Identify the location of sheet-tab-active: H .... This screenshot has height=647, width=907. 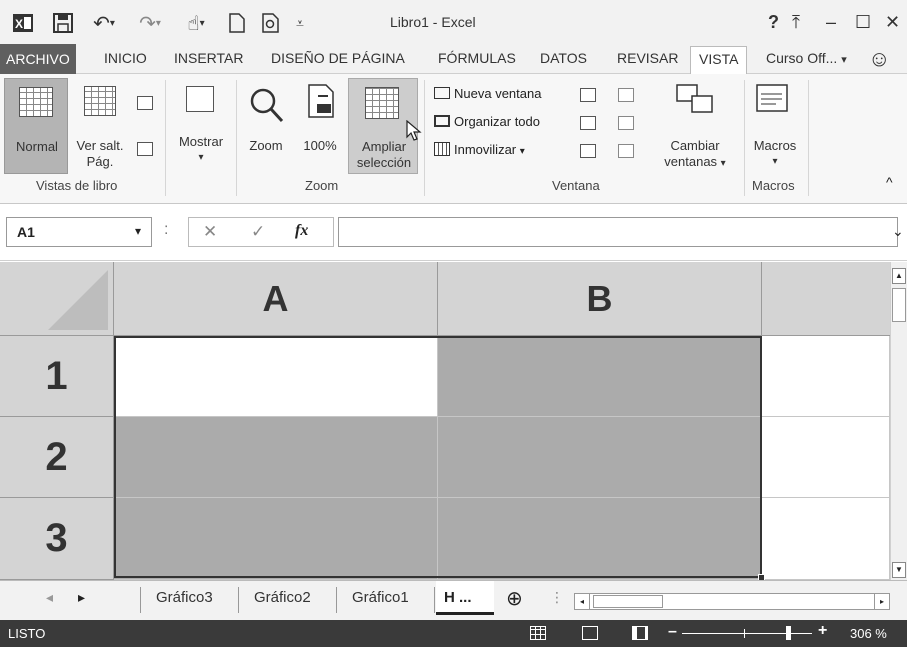
(465, 598).